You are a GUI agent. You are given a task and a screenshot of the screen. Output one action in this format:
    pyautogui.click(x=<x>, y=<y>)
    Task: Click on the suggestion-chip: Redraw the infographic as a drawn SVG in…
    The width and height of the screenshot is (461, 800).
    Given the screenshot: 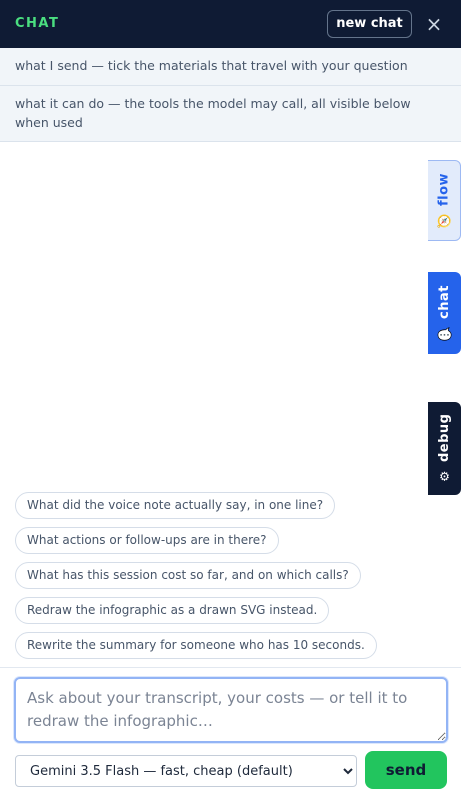 What is the action you would take?
    pyautogui.click(x=172, y=610)
    